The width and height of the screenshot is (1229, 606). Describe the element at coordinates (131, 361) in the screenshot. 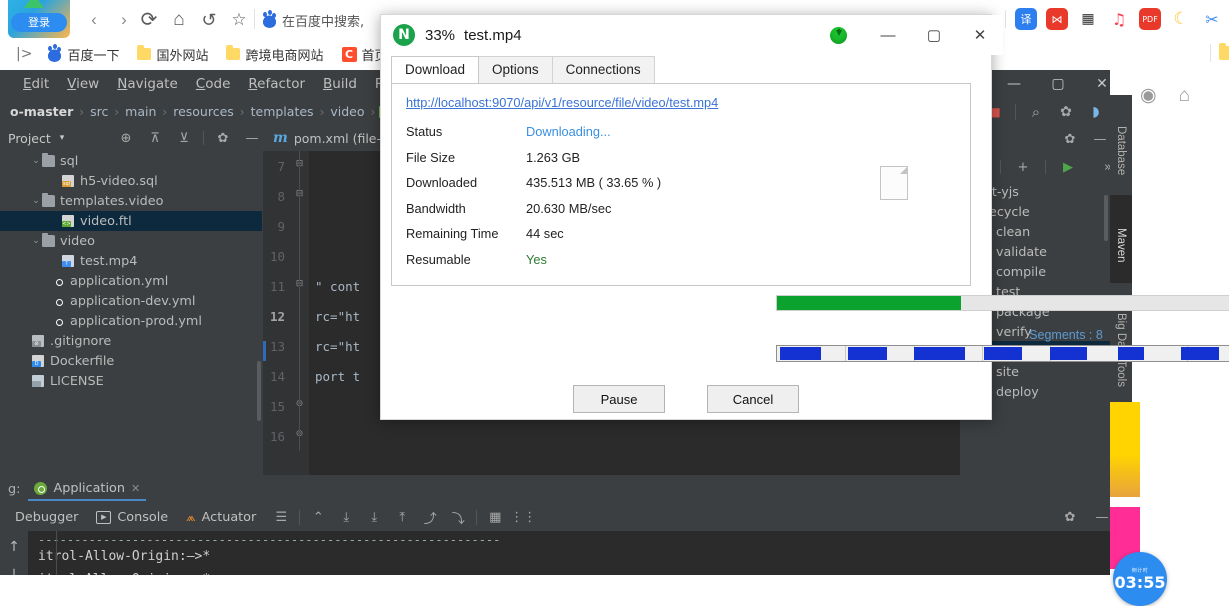

I see `tree-item-dockerfile: D Dockerfile` at that location.